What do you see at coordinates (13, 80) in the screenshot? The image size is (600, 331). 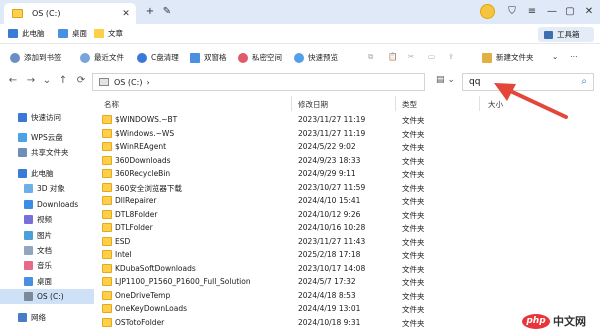 I see `back-arrow-icon: ←` at bounding box center [13, 80].